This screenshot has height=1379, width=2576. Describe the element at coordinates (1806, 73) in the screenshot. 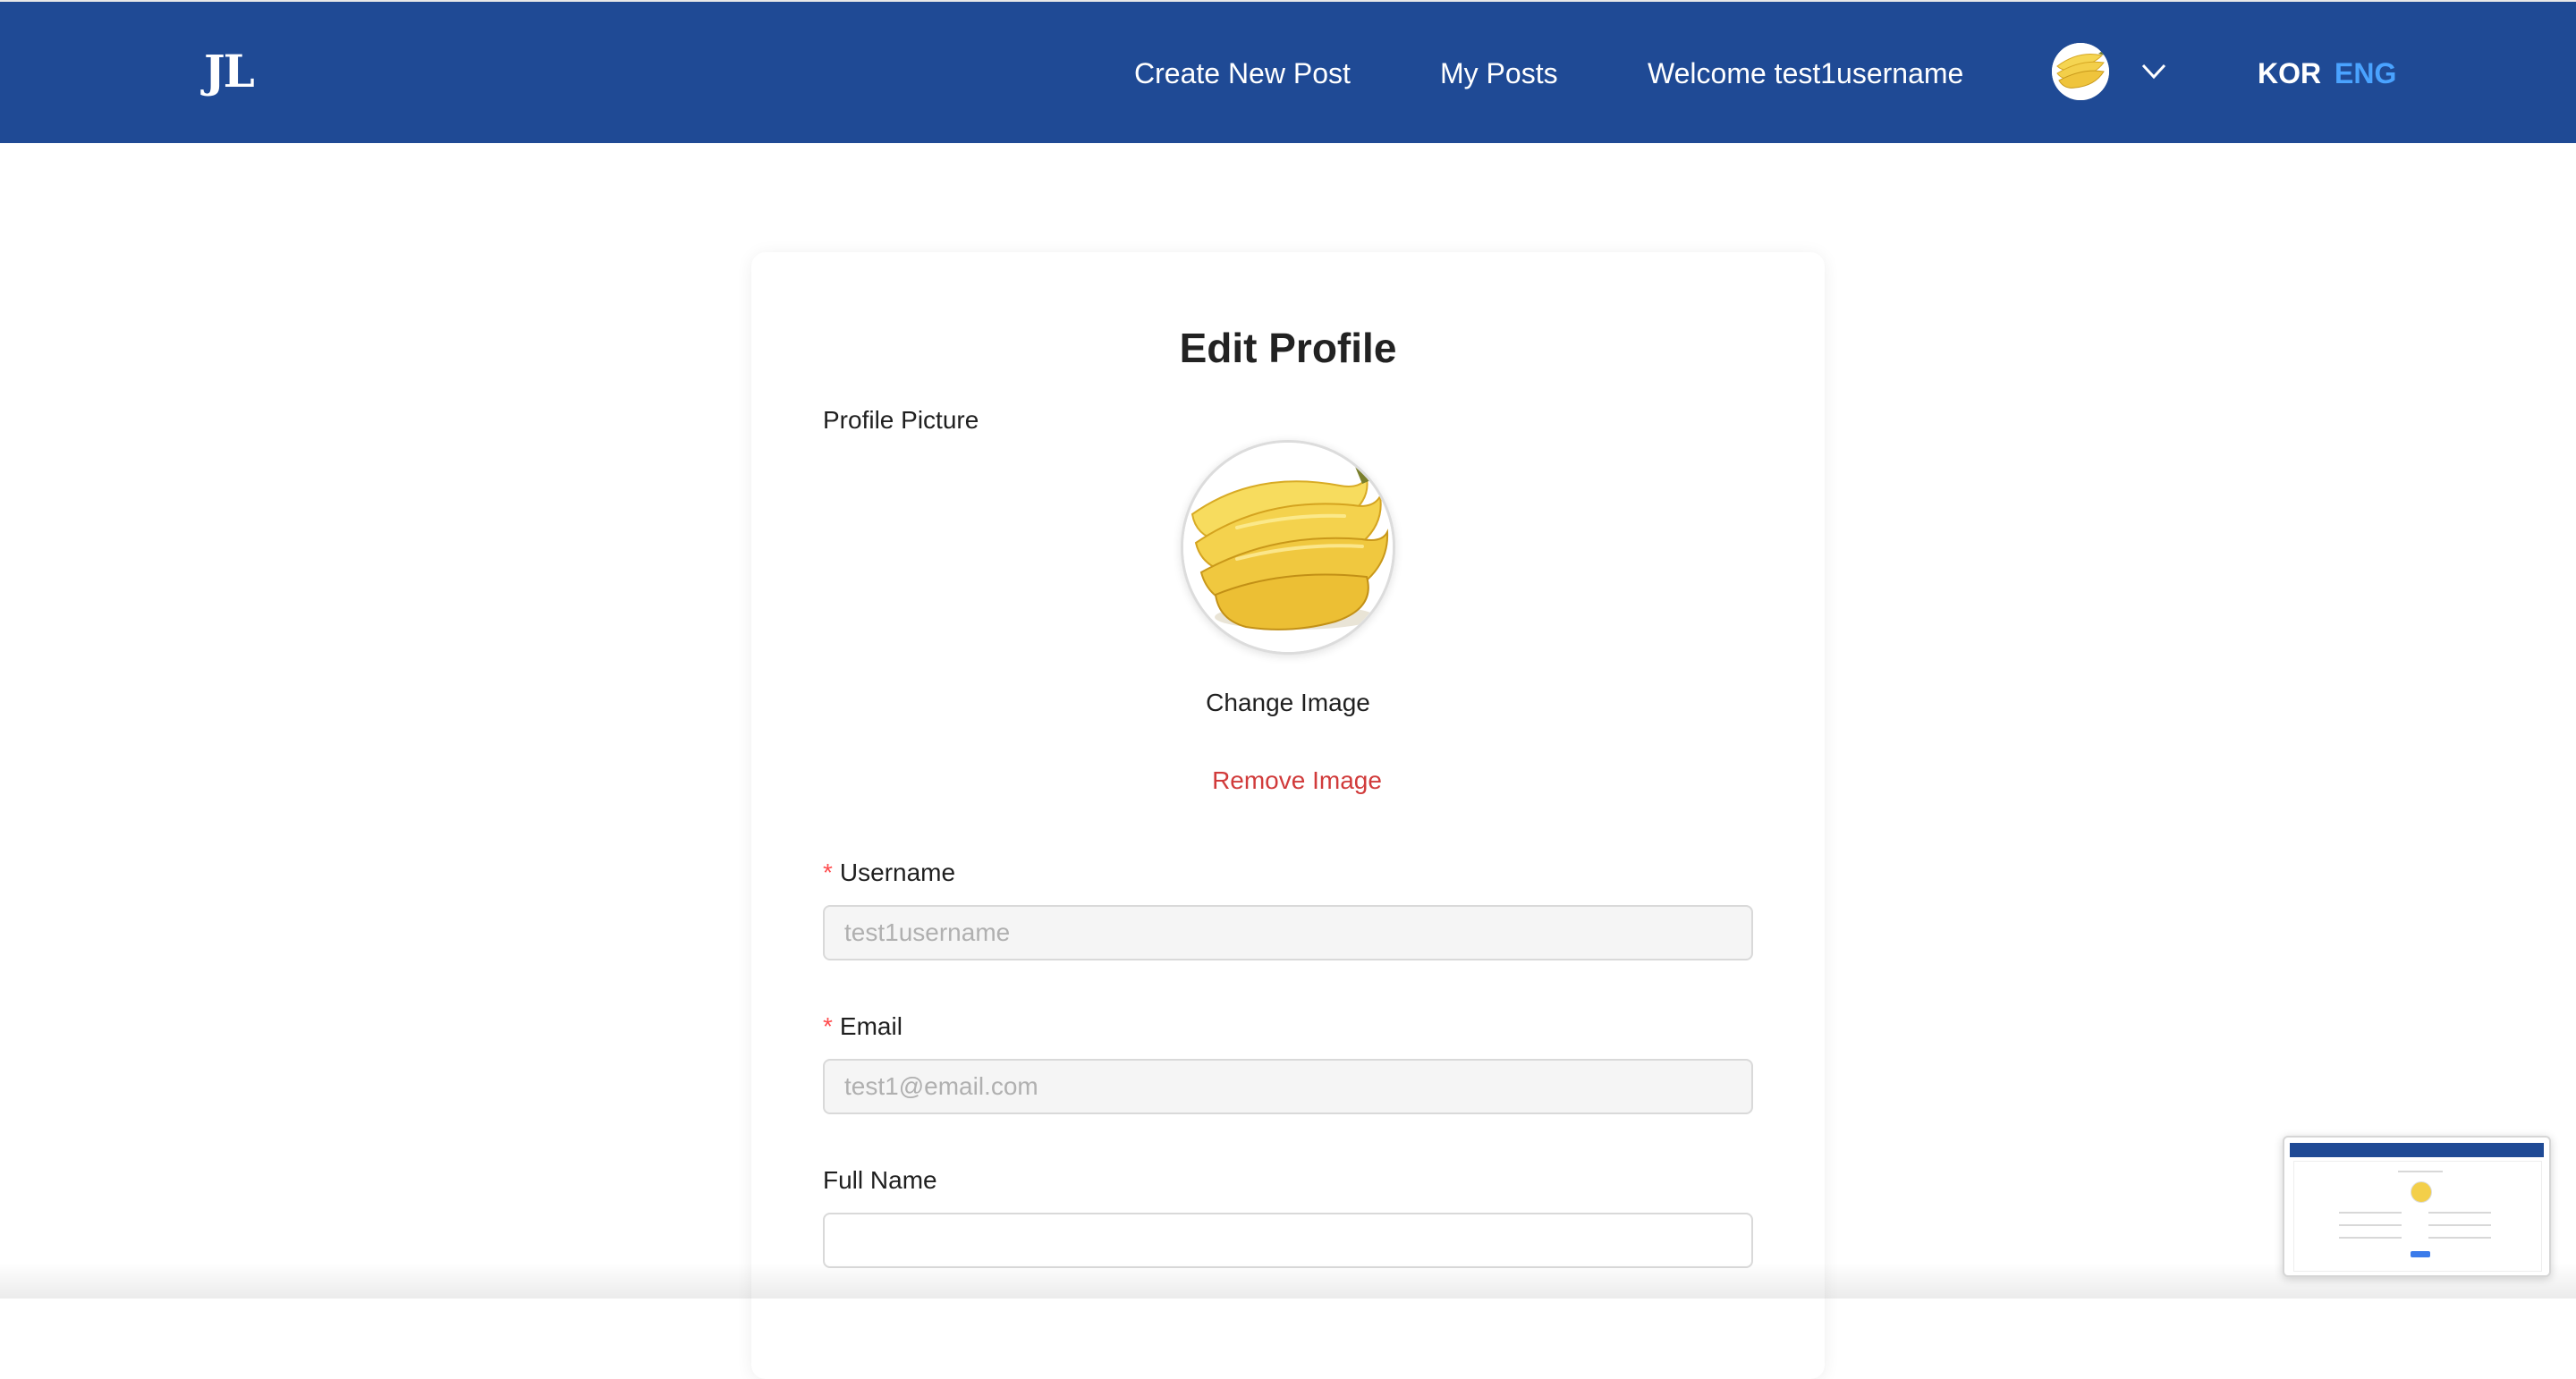

I see `welcome-text: Welcome test1username` at that location.